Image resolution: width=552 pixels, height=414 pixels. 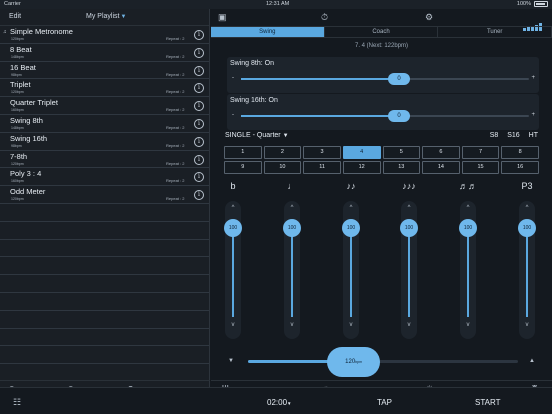 I want to click on item-bpm: 160bpm, so click(x=17, y=181).